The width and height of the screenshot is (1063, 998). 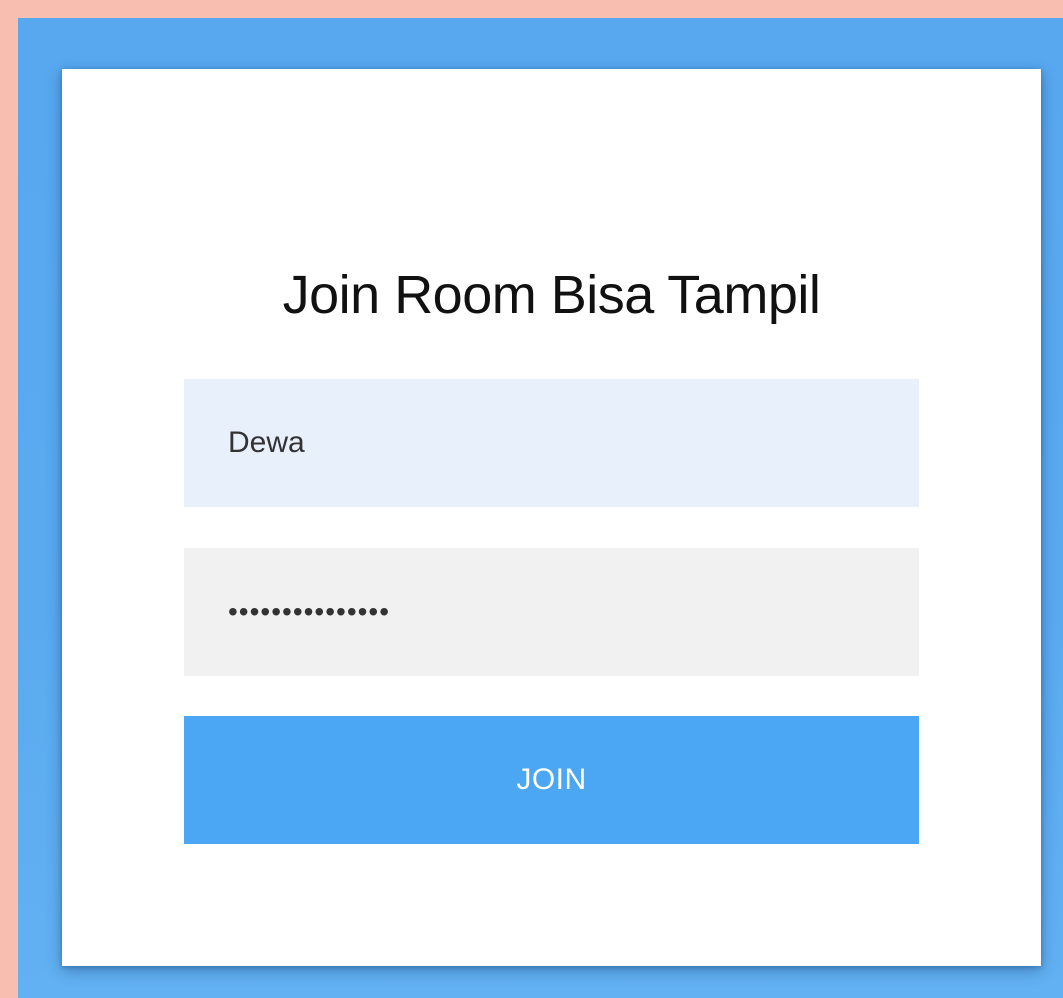 What do you see at coordinates (551, 443) in the screenshot?
I see `name-input` at bounding box center [551, 443].